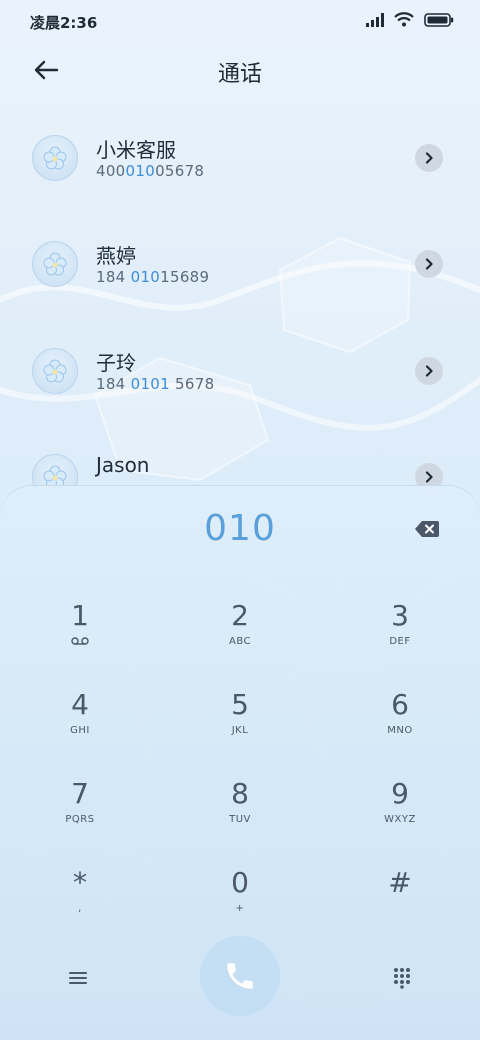 This screenshot has height=1040, width=480. What do you see at coordinates (136, 150) in the screenshot?
I see `contact-name: 小米客服` at bounding box center [136, 150].